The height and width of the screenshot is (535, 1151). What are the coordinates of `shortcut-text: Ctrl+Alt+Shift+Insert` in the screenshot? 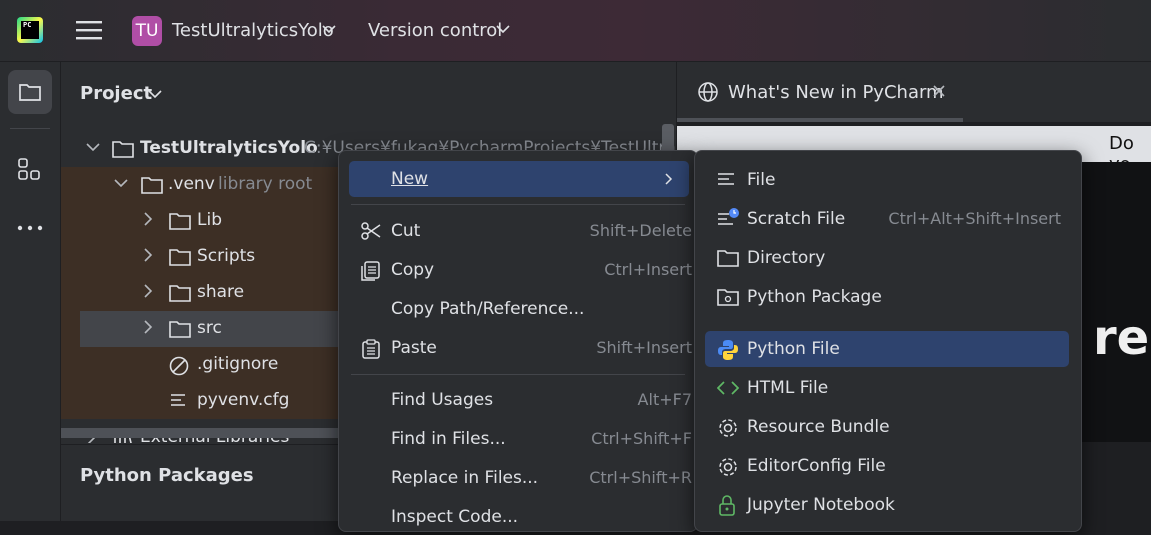 It's located at (974, 218).